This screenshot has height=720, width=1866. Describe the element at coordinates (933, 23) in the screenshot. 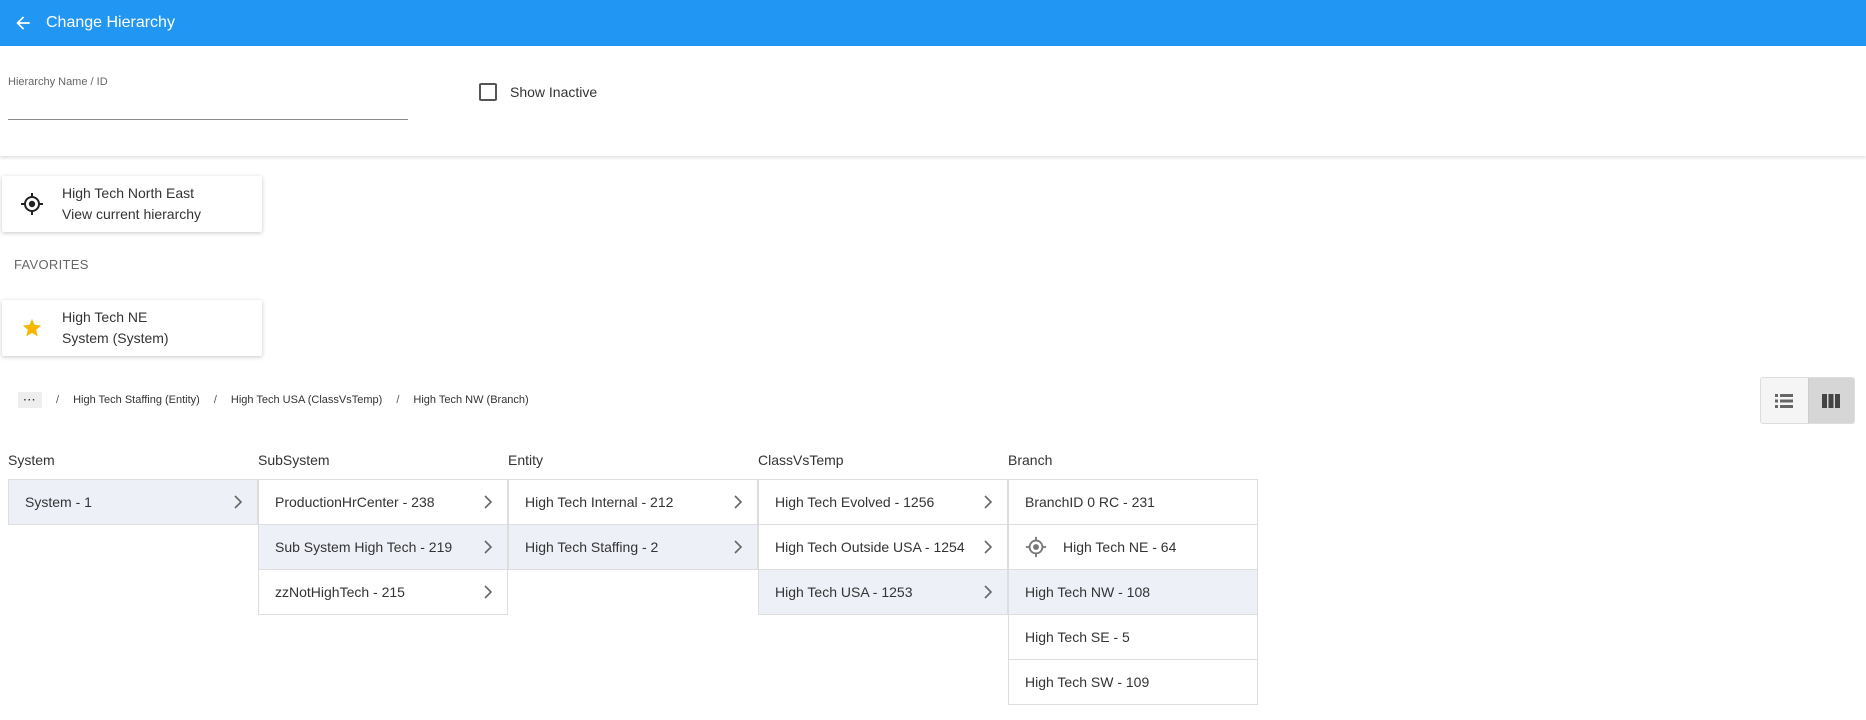

I see `app-bar: Change Hierarchy` at that location.